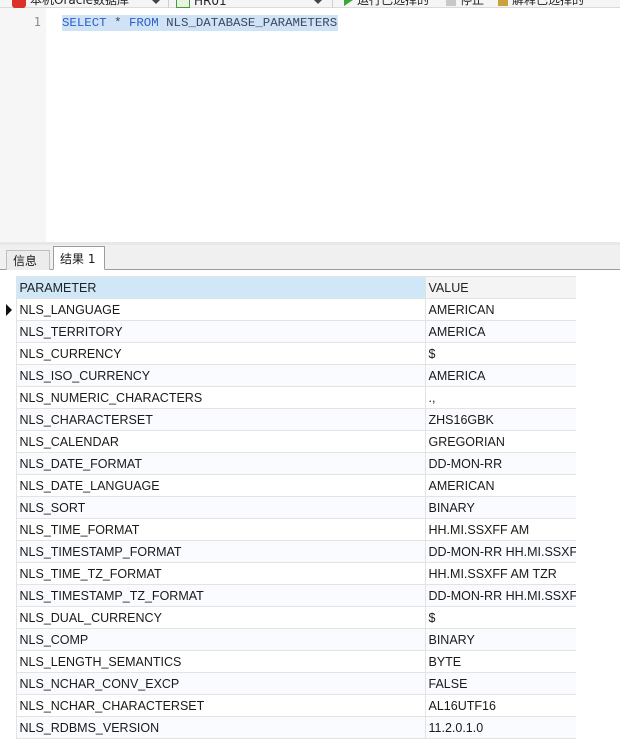 The height and width of the screenshot is (751, 620). Describe the element at coordinates (220, 529) in the screenshot. I see `cell-parameter: NLS_TIME_FORMAT` at that location.